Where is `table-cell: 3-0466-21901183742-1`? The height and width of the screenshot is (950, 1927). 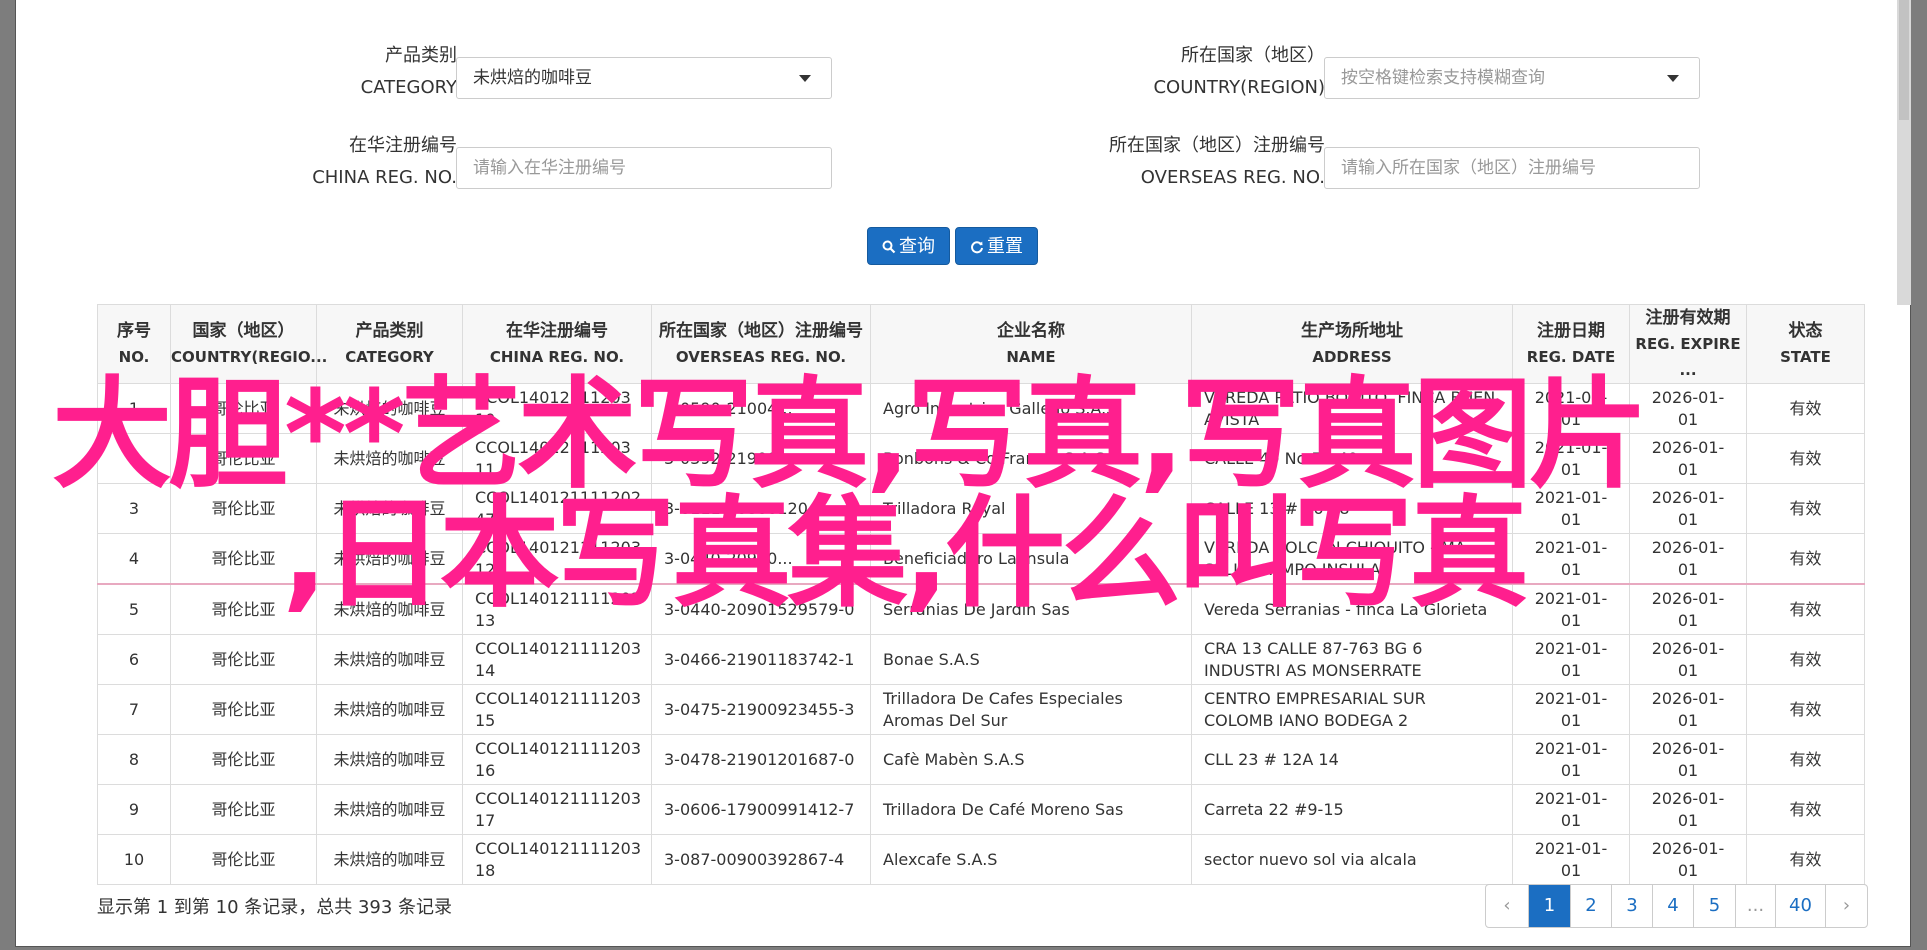
table-cell: 3-0466-21901183742-1 is located at coordinates (761, 659).